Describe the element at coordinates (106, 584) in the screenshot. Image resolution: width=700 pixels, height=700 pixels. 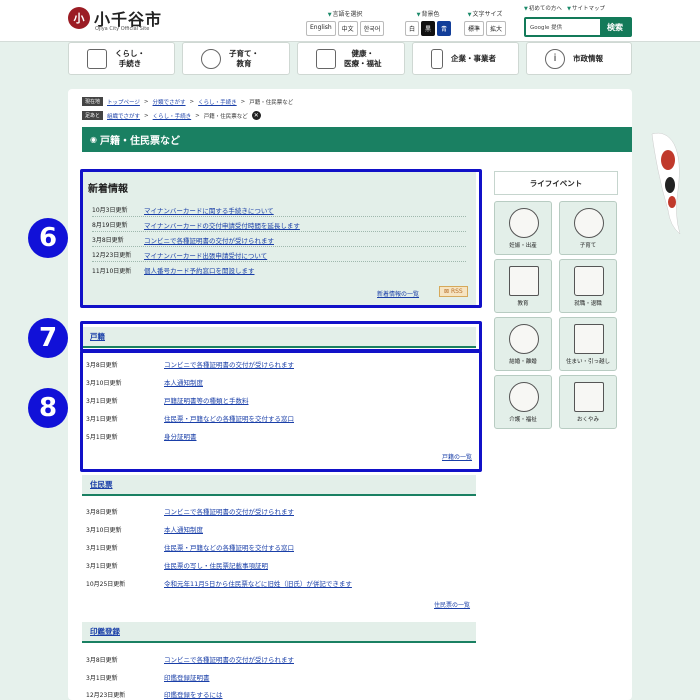
I see `item-date: 10月25日更新` at that location.